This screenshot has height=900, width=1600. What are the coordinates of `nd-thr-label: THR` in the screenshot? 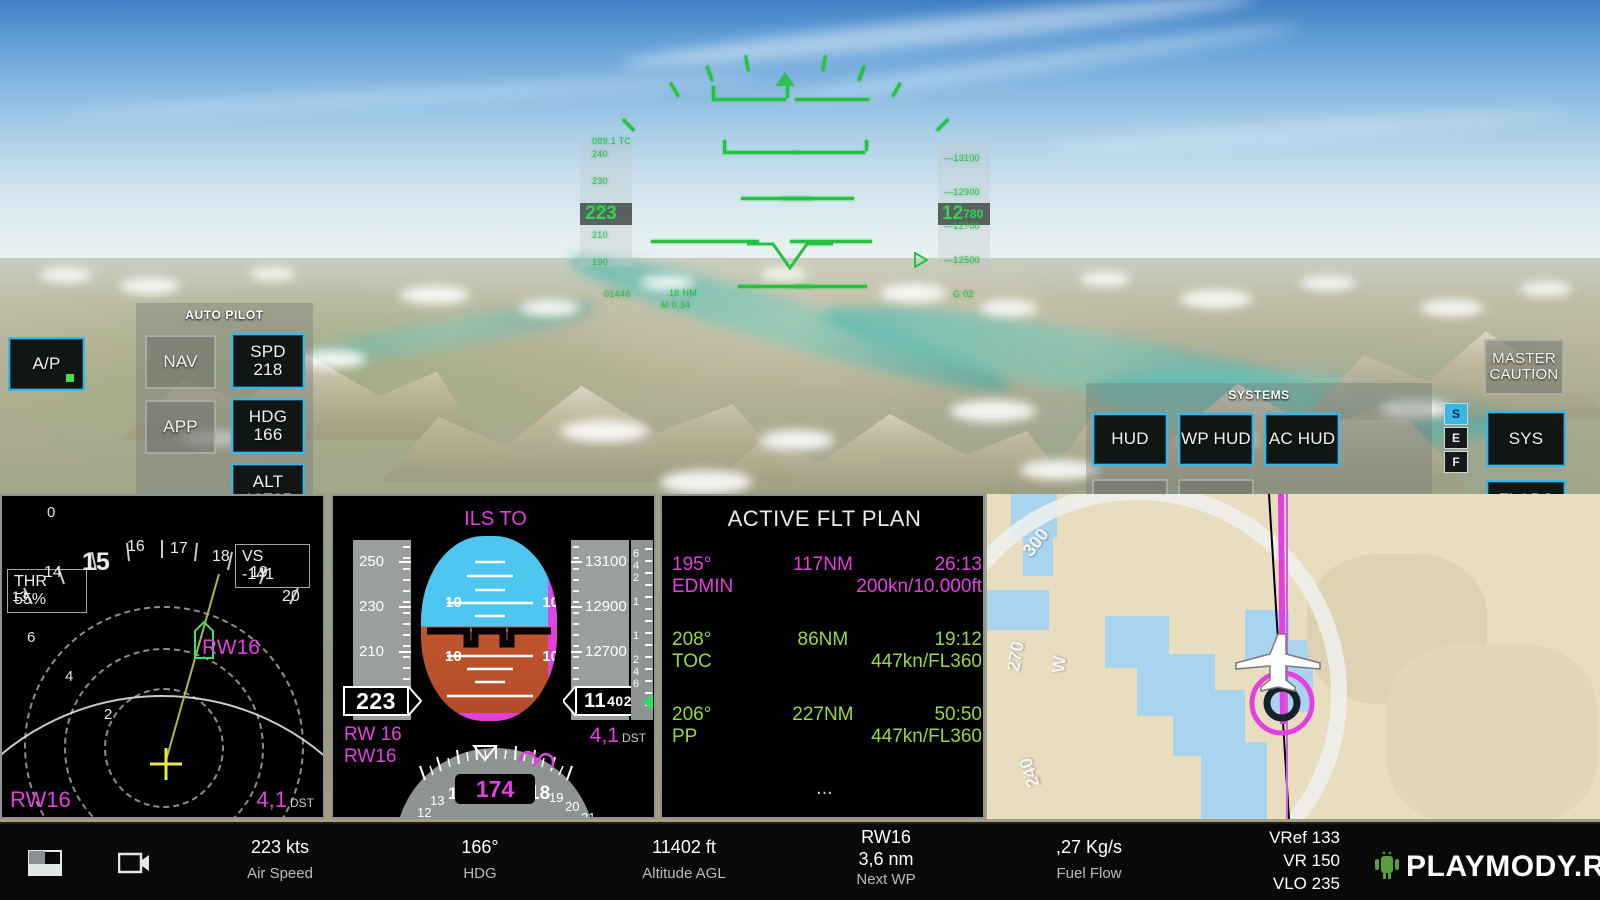 It's located at (30, 581).